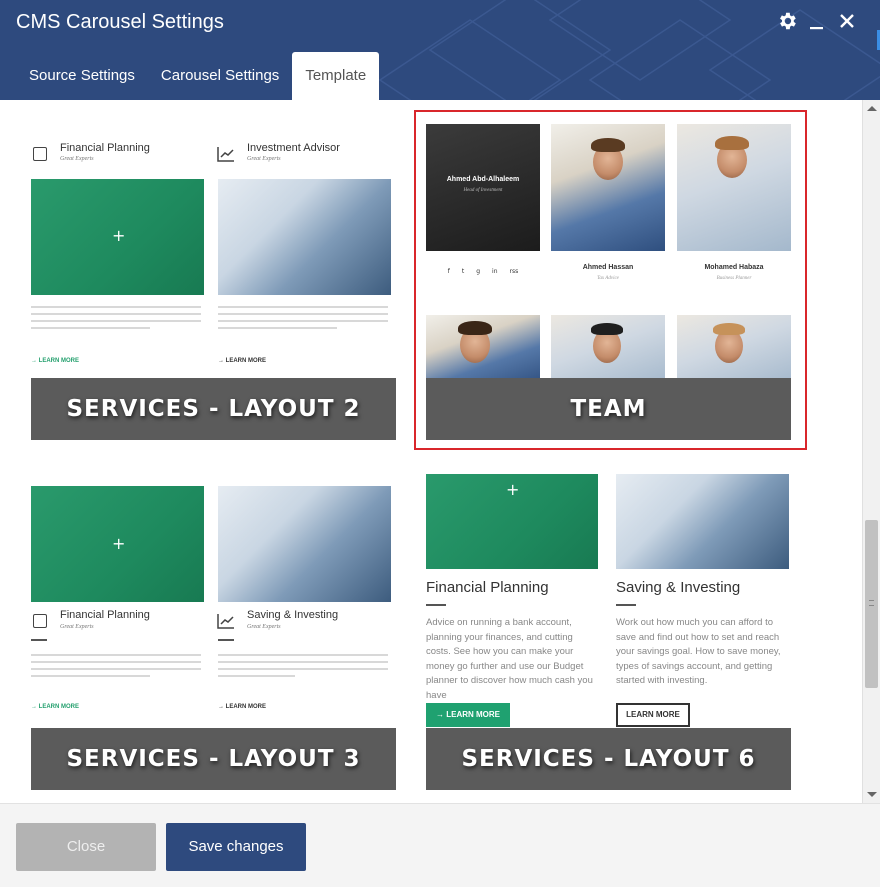 This screenshot has width=880, height=887. I want to click on preview-col2-button: LEARN MORE, so click(653, 715).